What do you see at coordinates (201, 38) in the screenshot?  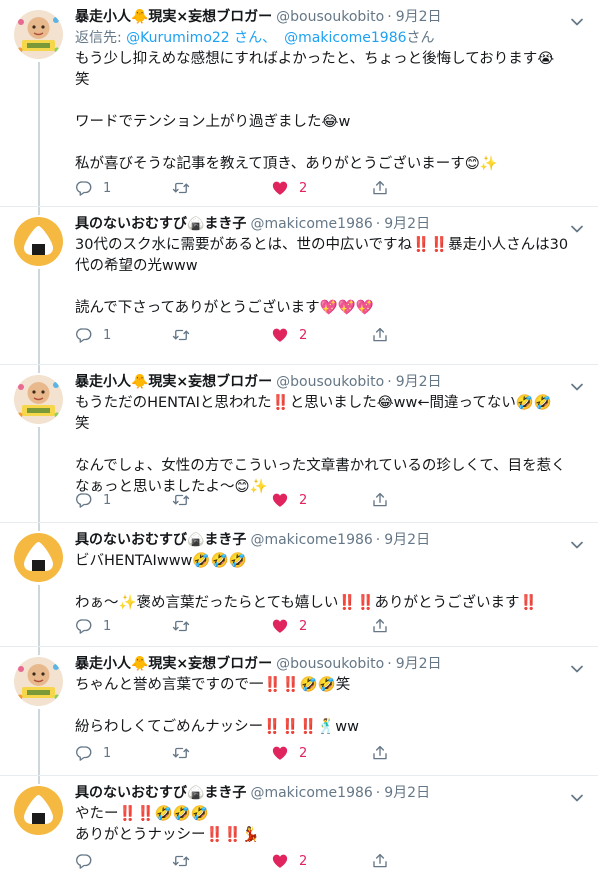 I see `mention-link: @Kurumimo22 さん、` at bounding box center [201, 38].